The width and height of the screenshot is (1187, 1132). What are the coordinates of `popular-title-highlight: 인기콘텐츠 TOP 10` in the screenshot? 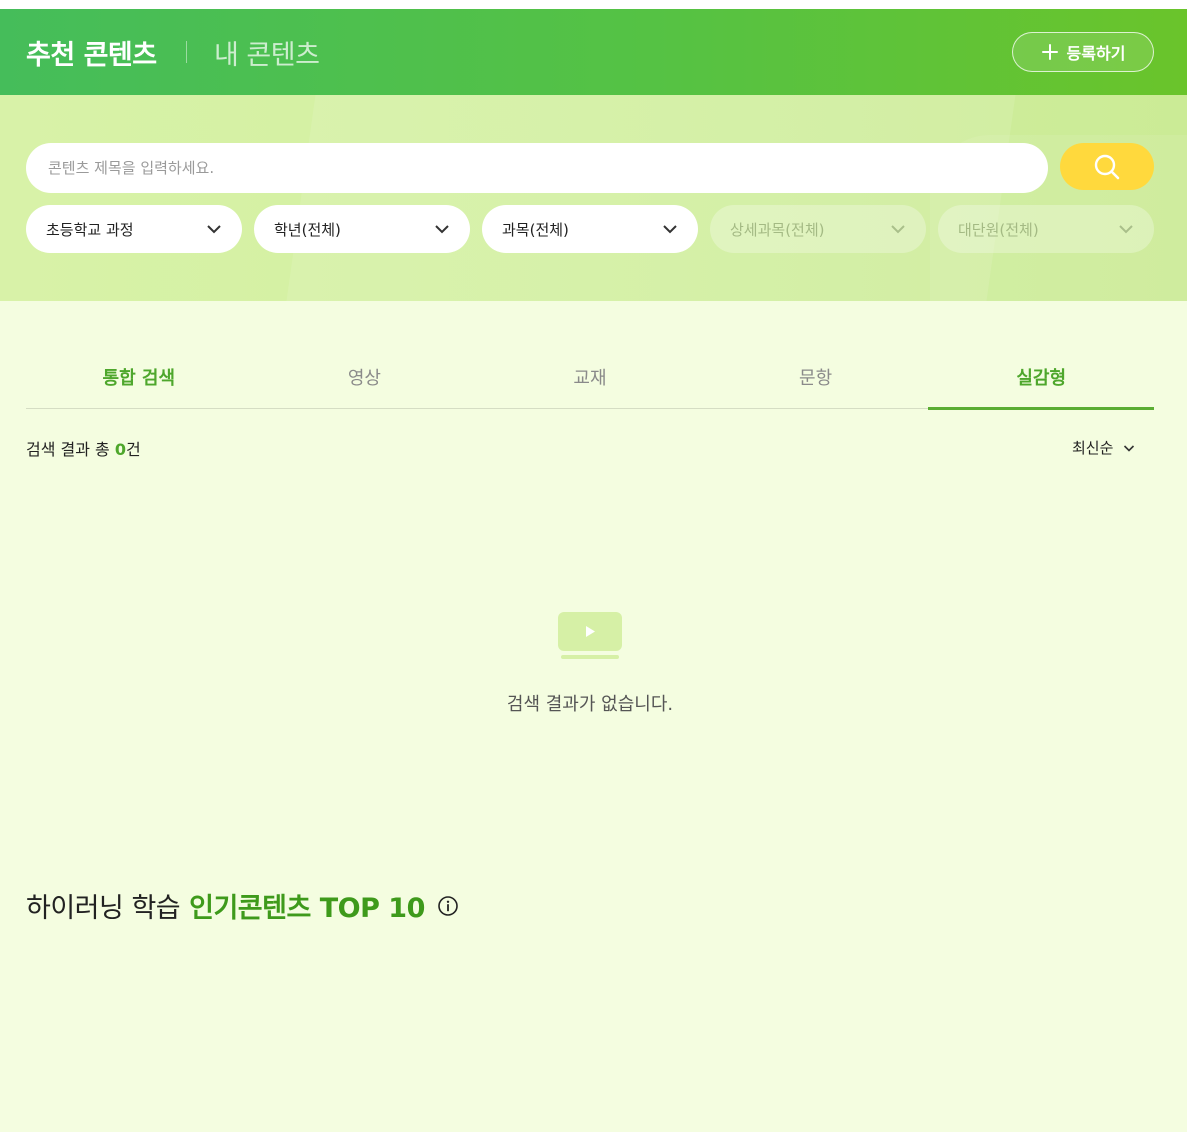 It's located at (307, 908).